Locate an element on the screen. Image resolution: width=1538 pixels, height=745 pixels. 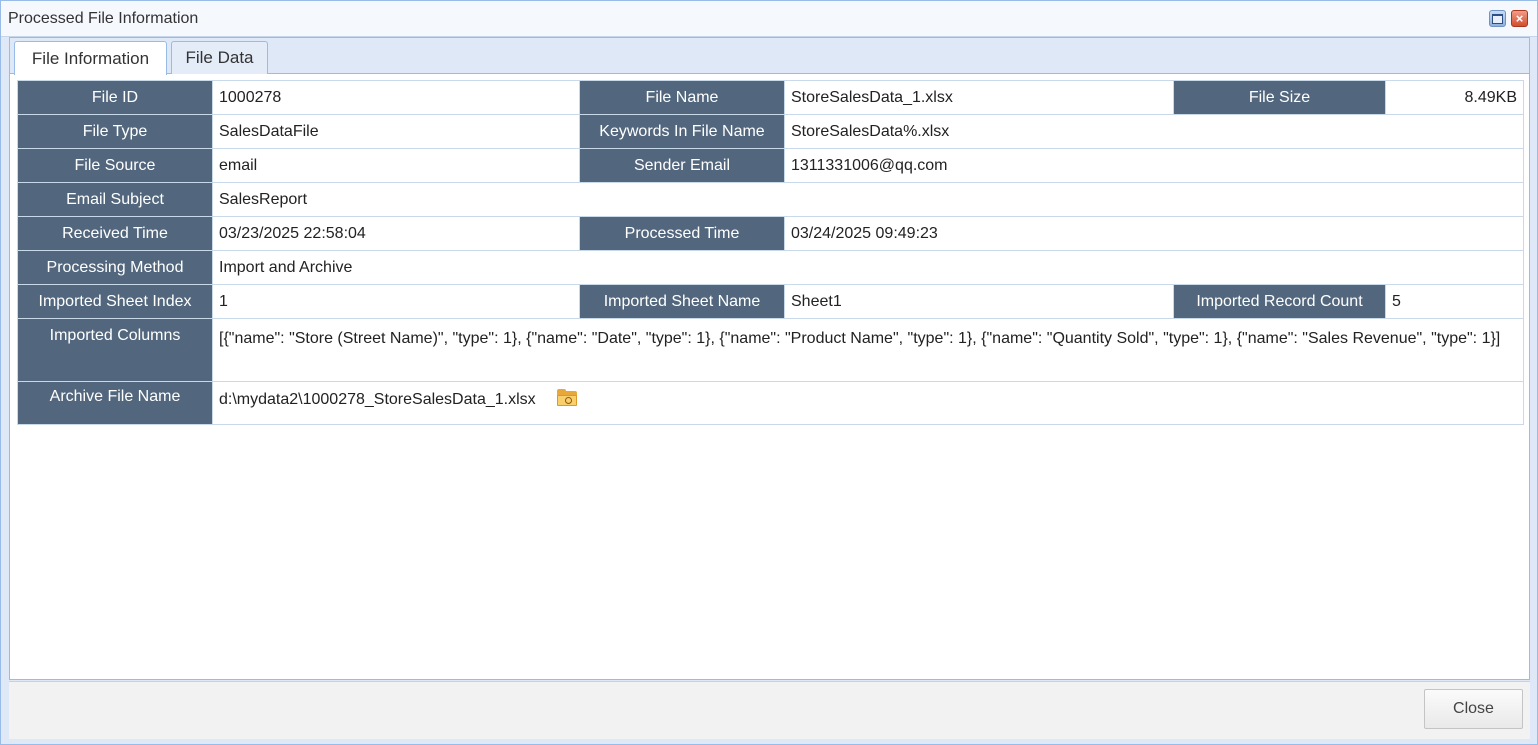
file-id-label: File ID is located at coordinates (115, 97).